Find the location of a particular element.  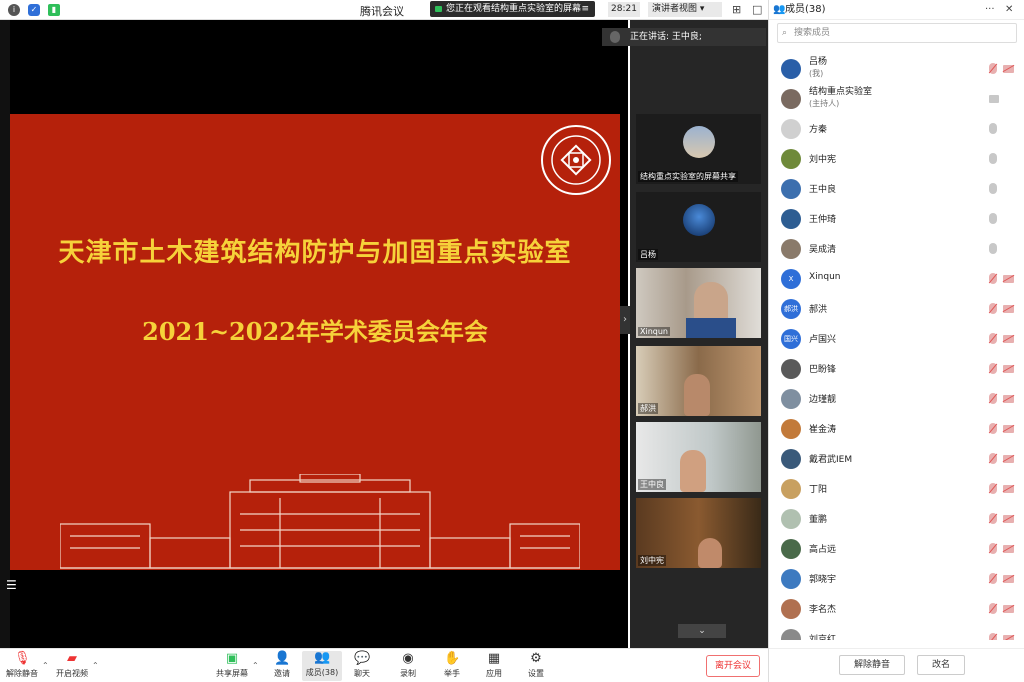

chat-label: 聊天 is located at coordinates (362, 673).